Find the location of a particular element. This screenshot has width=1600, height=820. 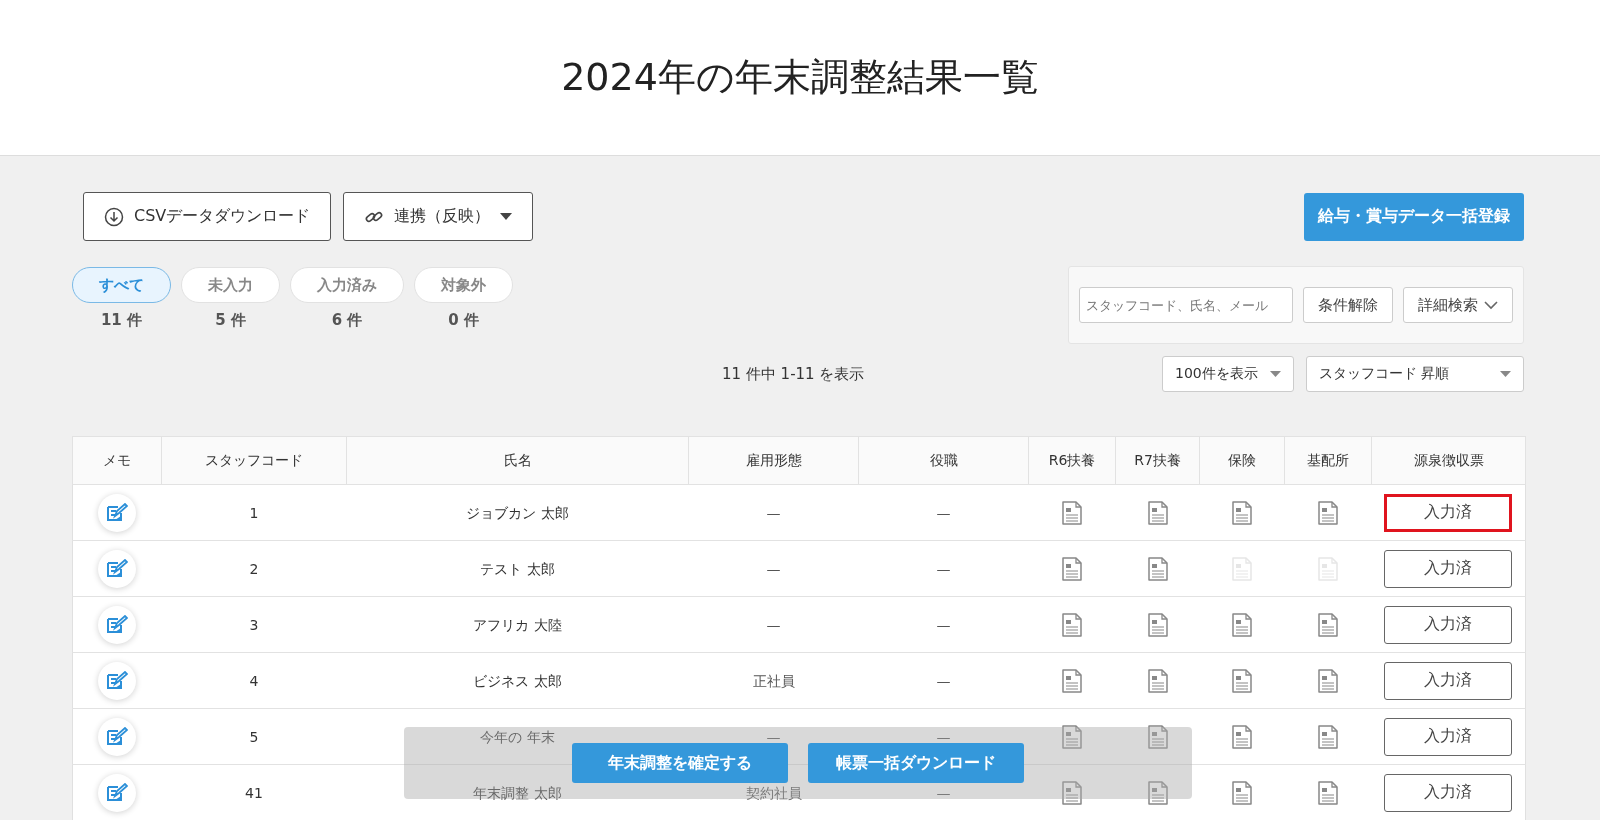

table-cell: テスト 太郎 is located at coordinates (517, 568).